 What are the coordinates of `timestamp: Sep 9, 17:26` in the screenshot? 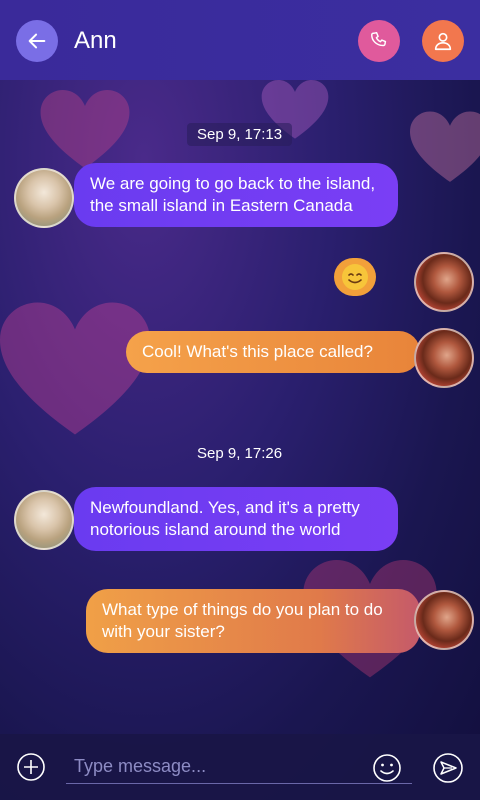 It's located at (240, 453).